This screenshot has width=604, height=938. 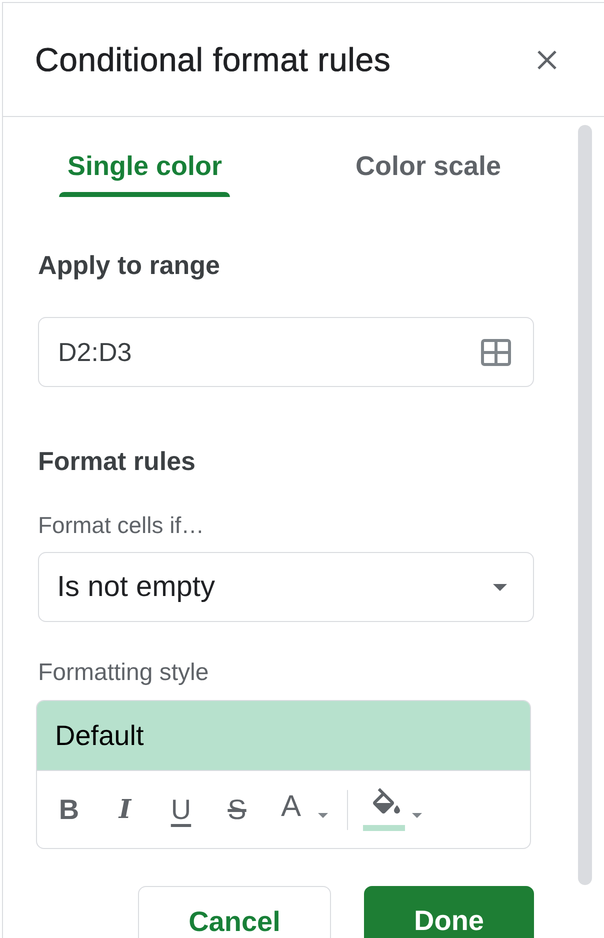 I want to click on paint-bucket-icon, so click(x=386, y=801).